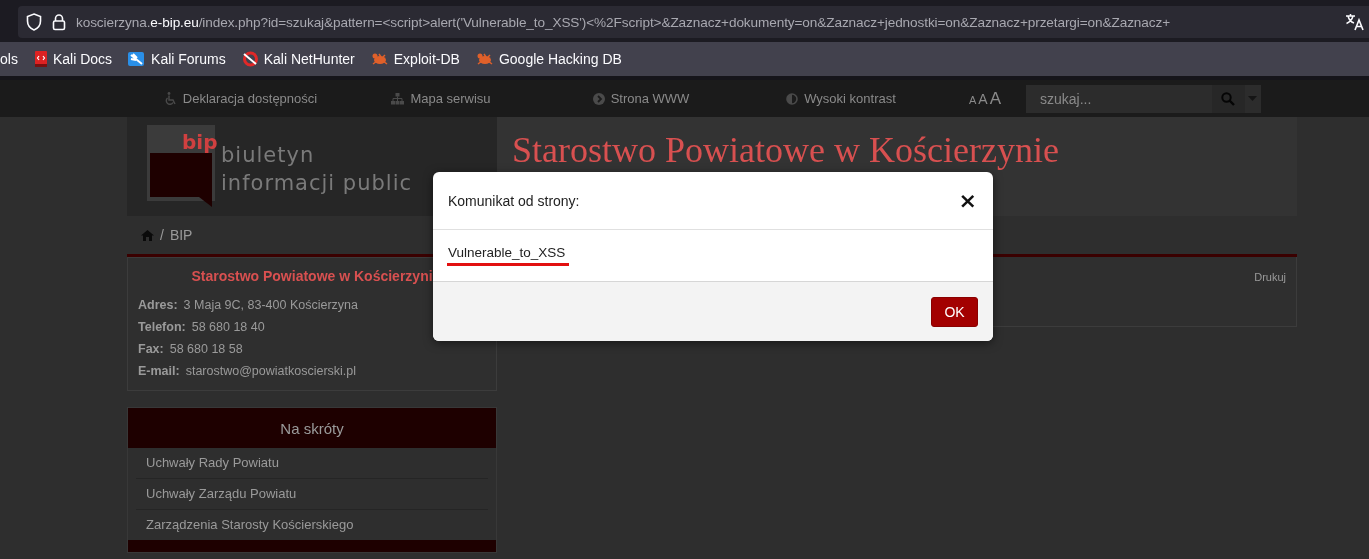 The height and width of the screenshot is (559, 1369). Describe the element at coordinates (9, 59) in the screenshot. I see `bookmark: ols` at that location.